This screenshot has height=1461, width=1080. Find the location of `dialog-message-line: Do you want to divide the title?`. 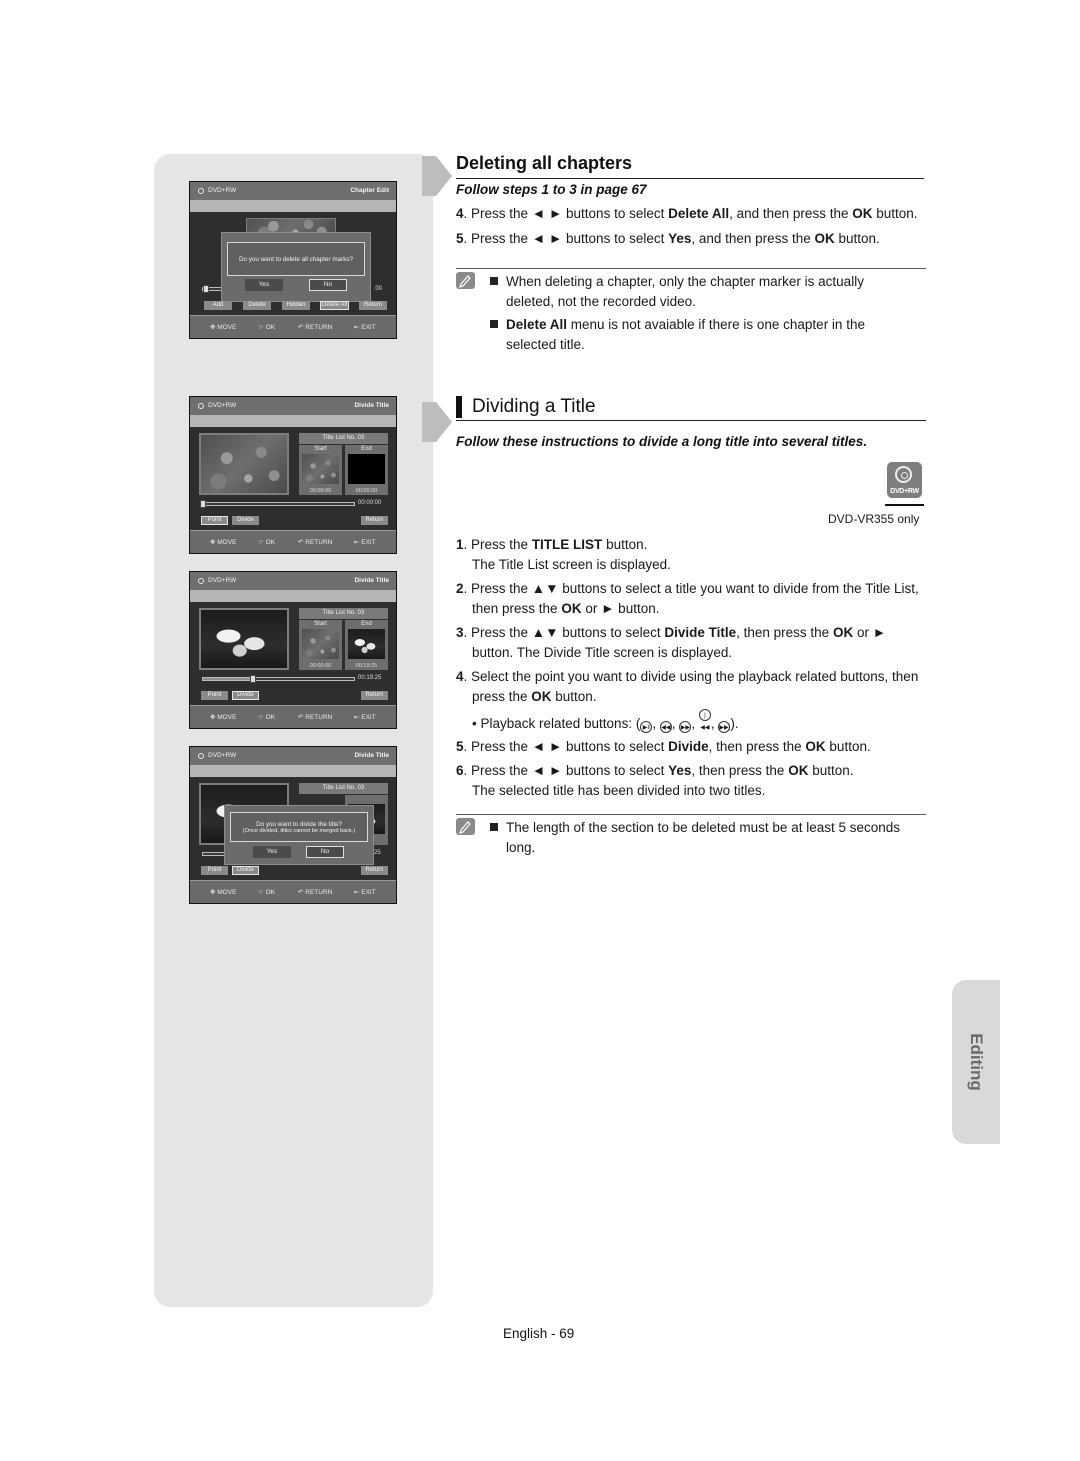

dialog-message-line: Do you want to divide the title? is located at coordinates (299, 824).